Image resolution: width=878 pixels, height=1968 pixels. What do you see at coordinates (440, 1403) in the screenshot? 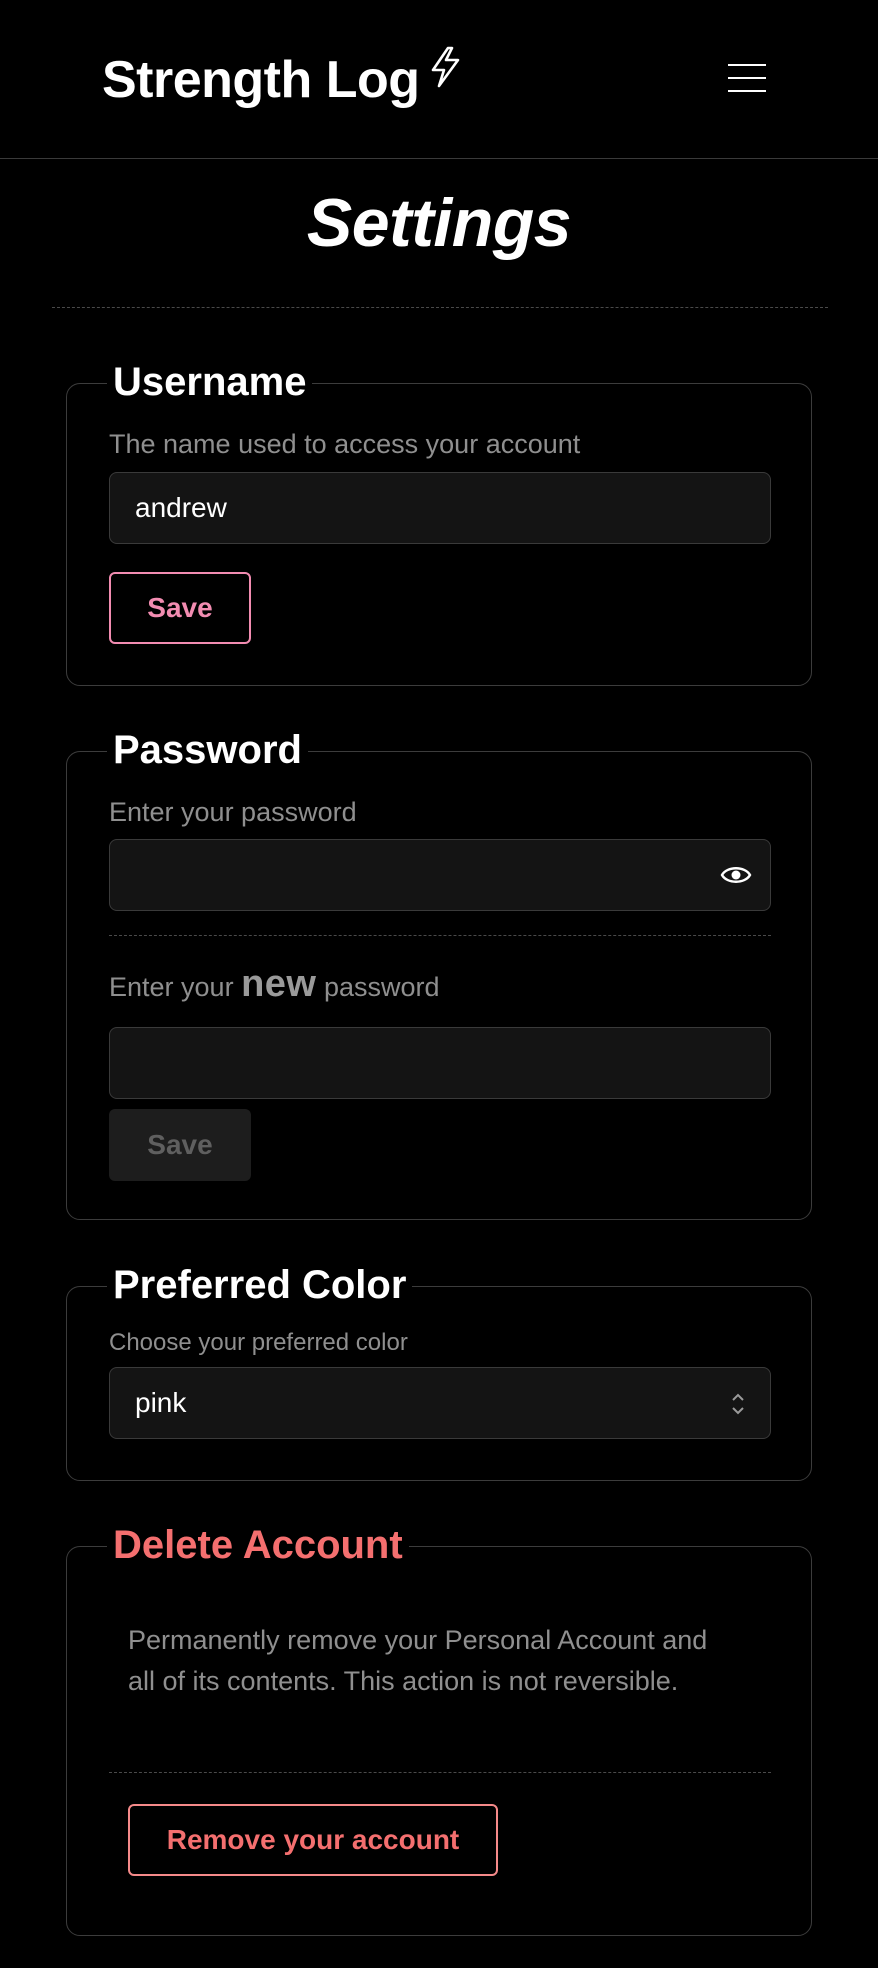
I see `preferred-color-select: pink` at bounding box center [440, 1403].